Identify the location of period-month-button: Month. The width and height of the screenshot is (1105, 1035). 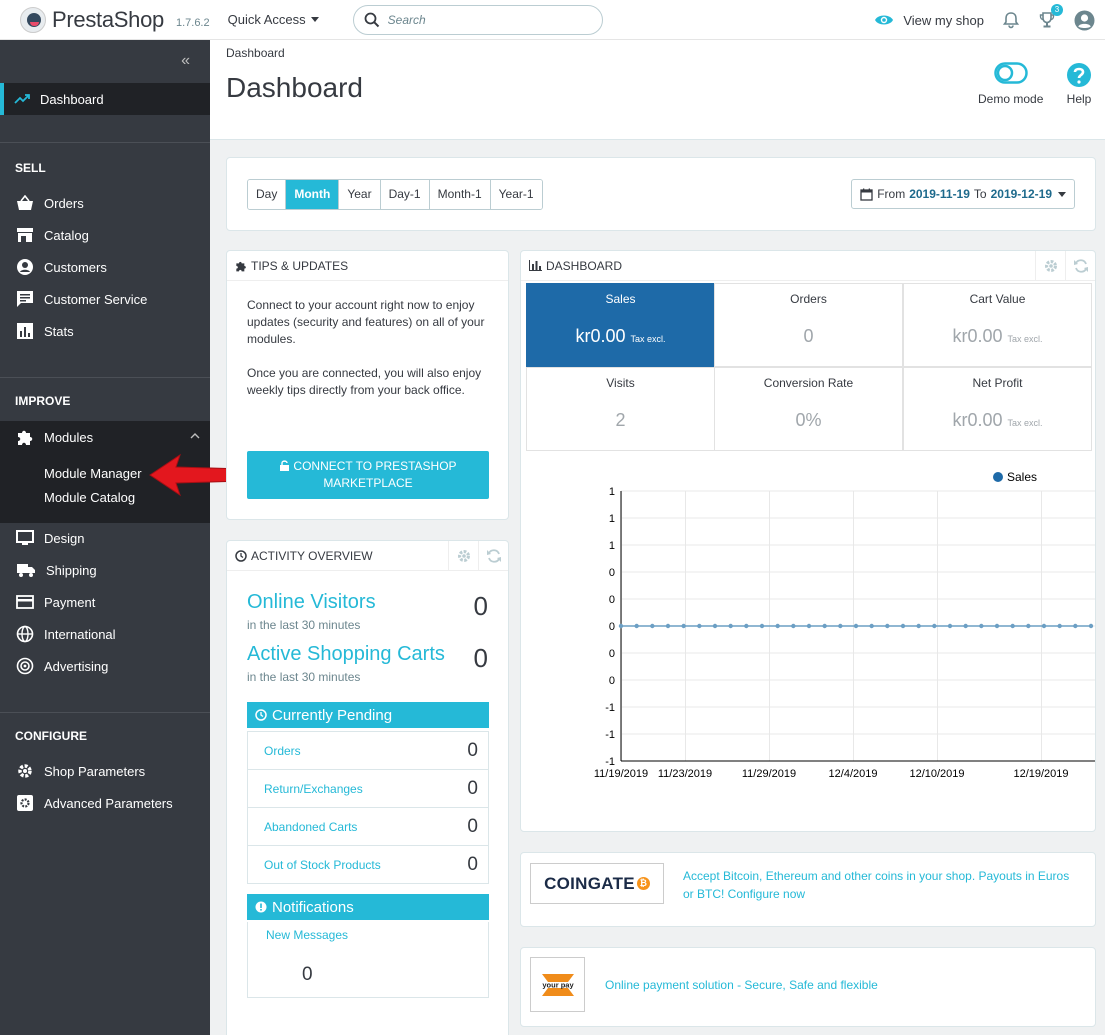
(313, 194).